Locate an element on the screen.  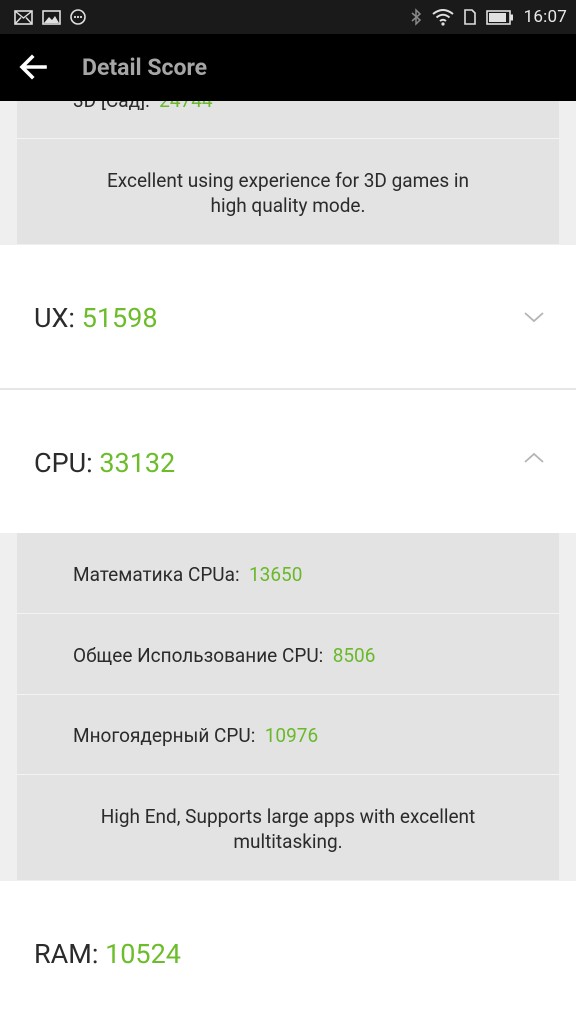
sim-icon is located at coordinates (469, 17).